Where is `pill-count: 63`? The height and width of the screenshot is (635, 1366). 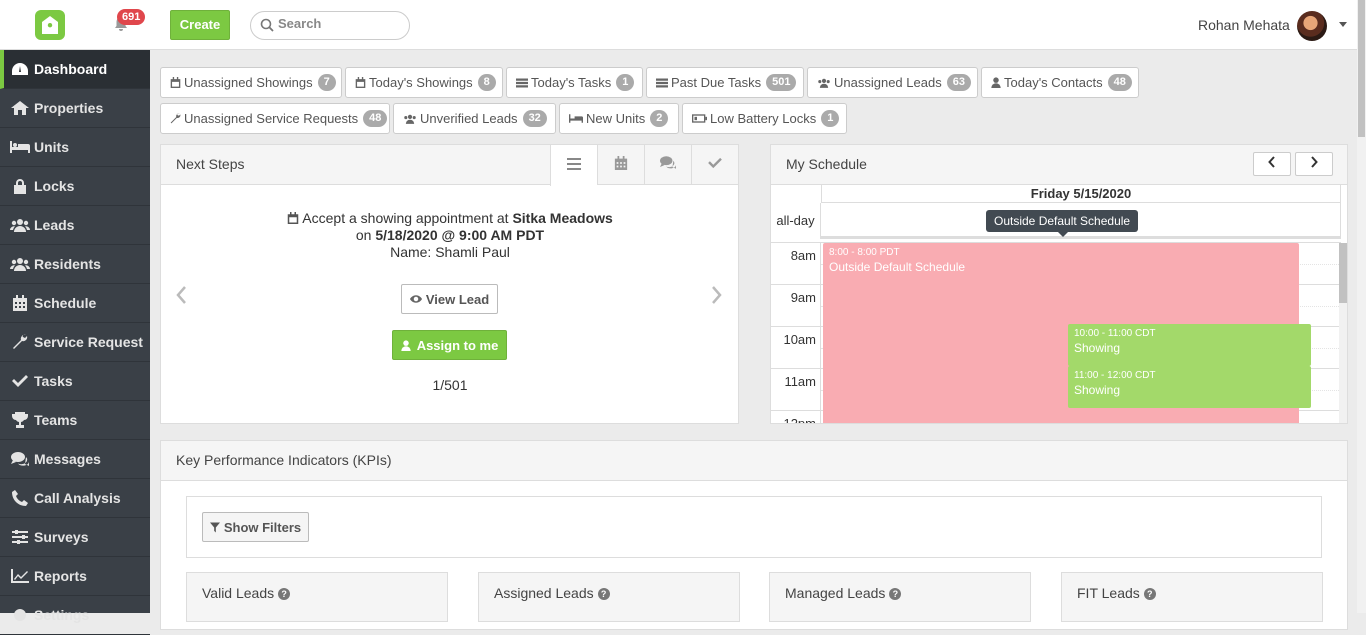
pill-count: 63 is located at coordinates (958, 82).